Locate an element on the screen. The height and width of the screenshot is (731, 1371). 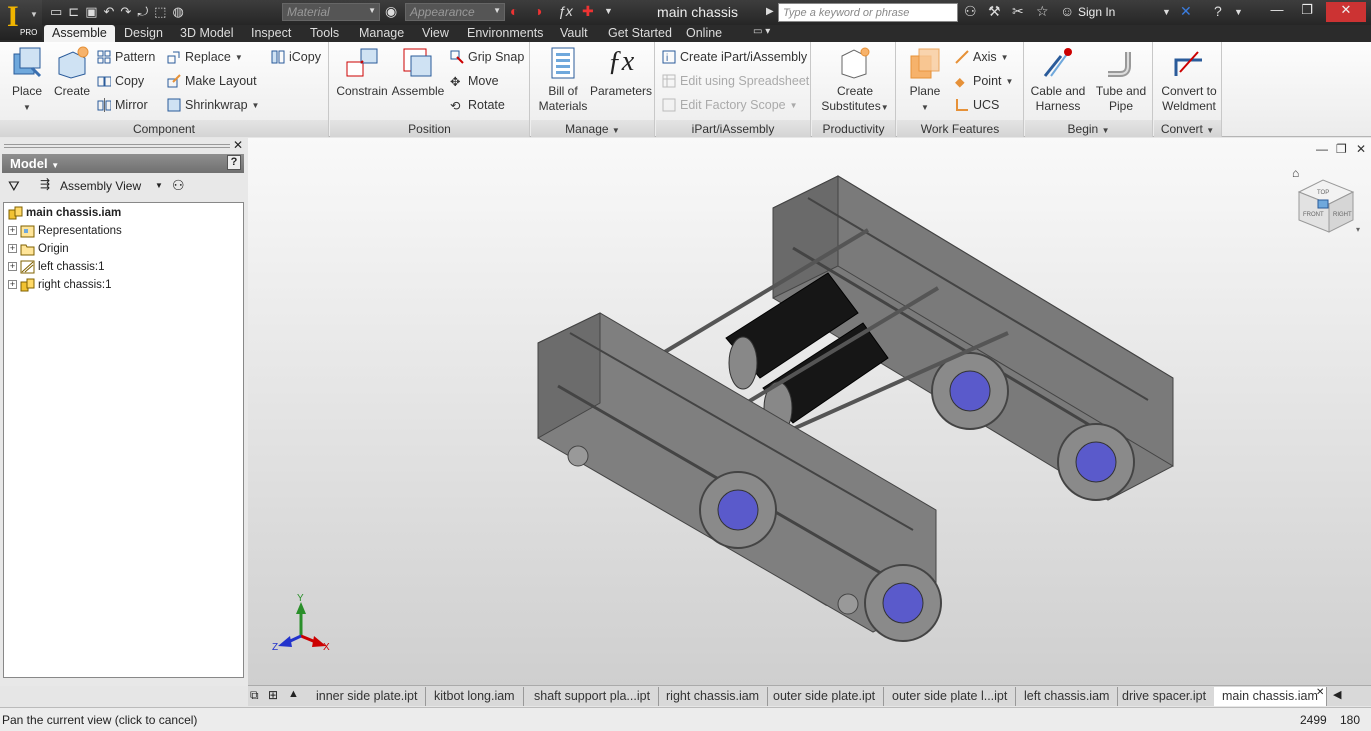
close-tab-icon: ✕ is located at coordinates (1320, 692).